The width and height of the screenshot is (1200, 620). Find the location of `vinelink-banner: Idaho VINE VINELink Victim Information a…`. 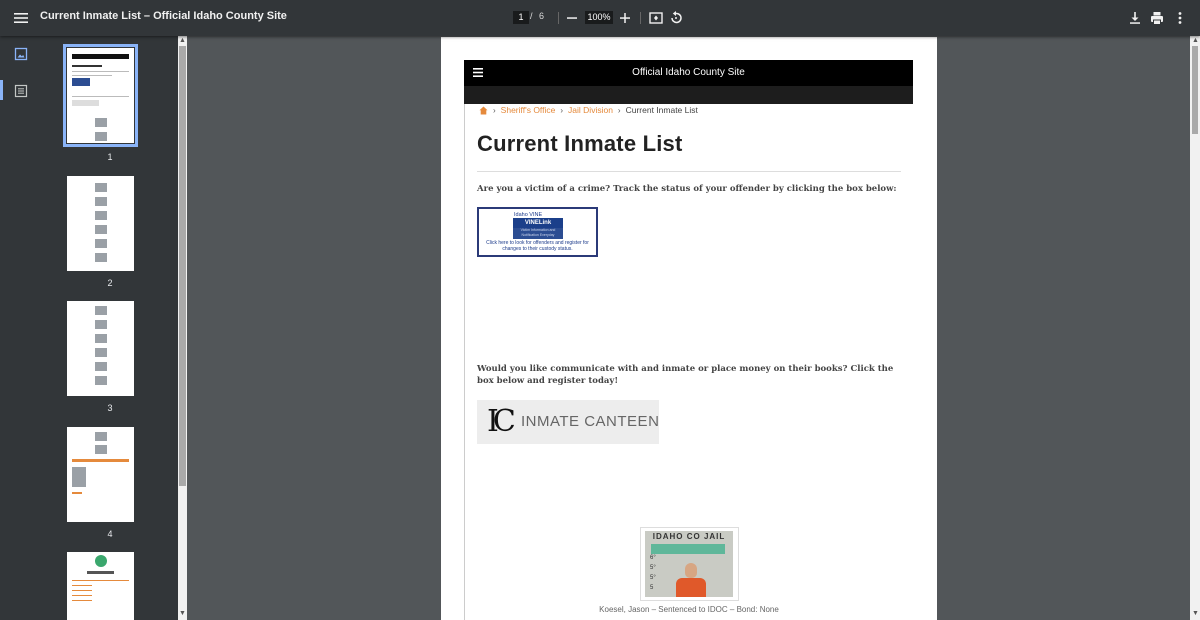

vinelink-banner: Idaho VINE VINELink Victim Information a… is located at coordinates (537, 232).